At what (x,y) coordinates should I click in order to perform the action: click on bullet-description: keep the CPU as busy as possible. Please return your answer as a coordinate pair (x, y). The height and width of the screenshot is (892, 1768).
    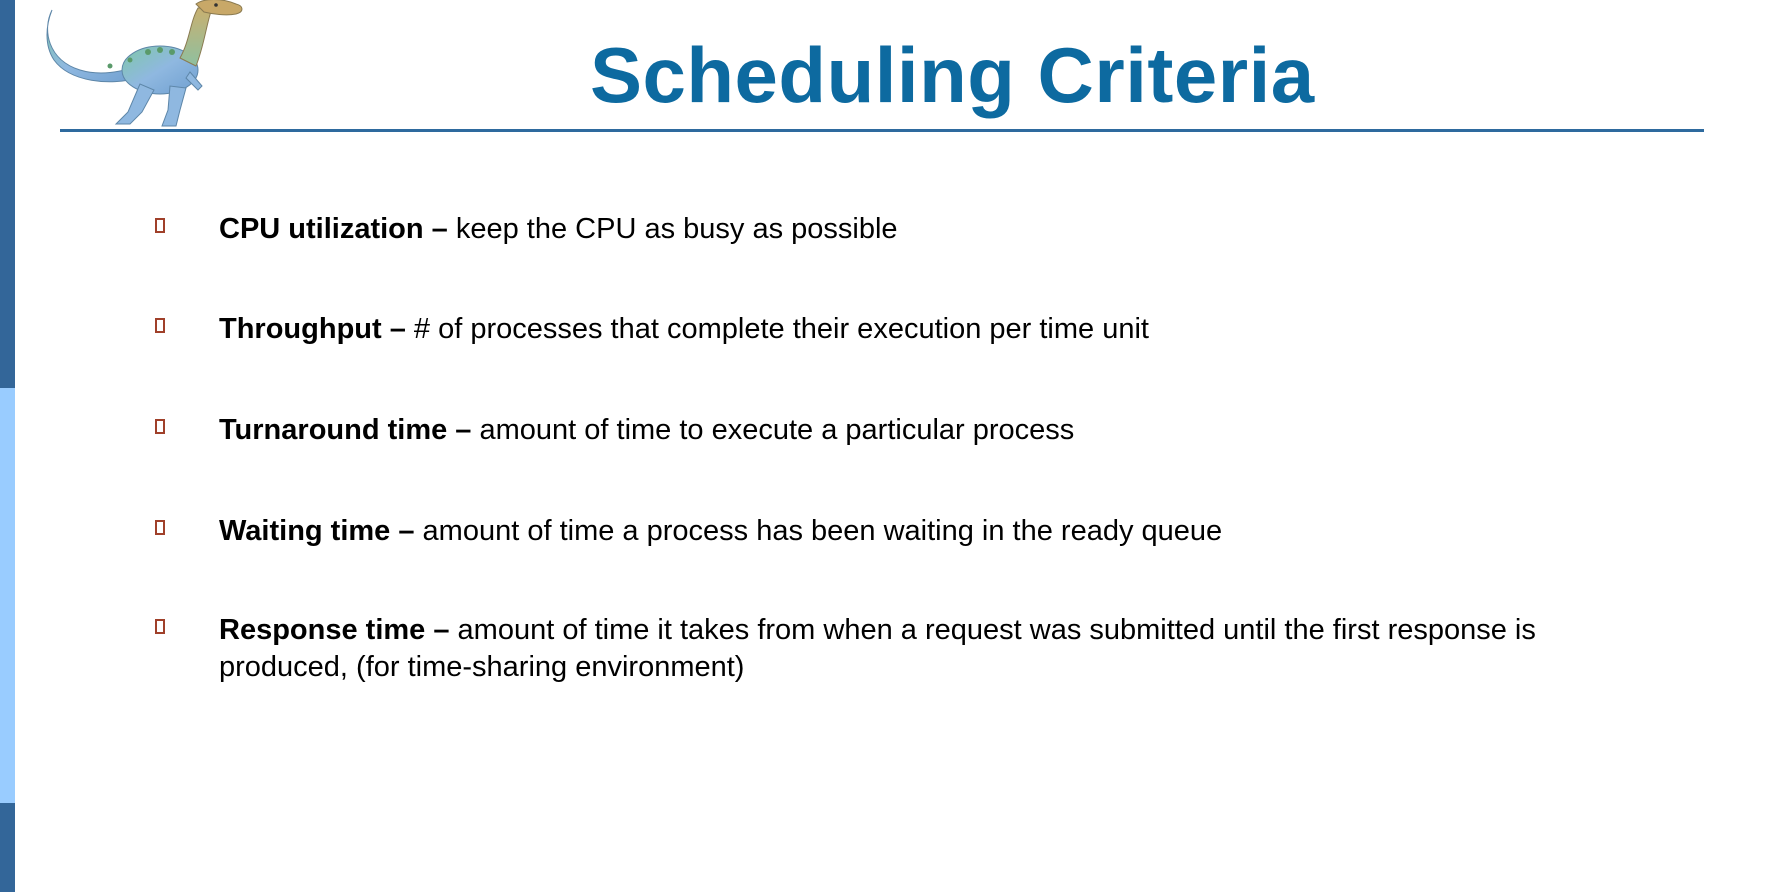
    Looking at the image, I should click on (672, 229).